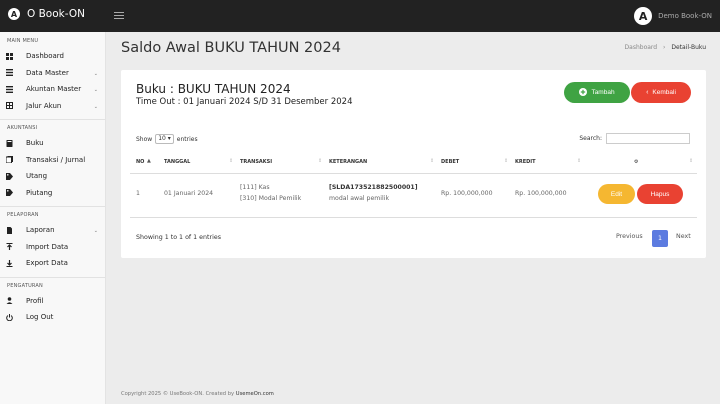 The image size is (720, 404). I want to click on sidebar-item-log-out: Log Out, so click(52, 317).